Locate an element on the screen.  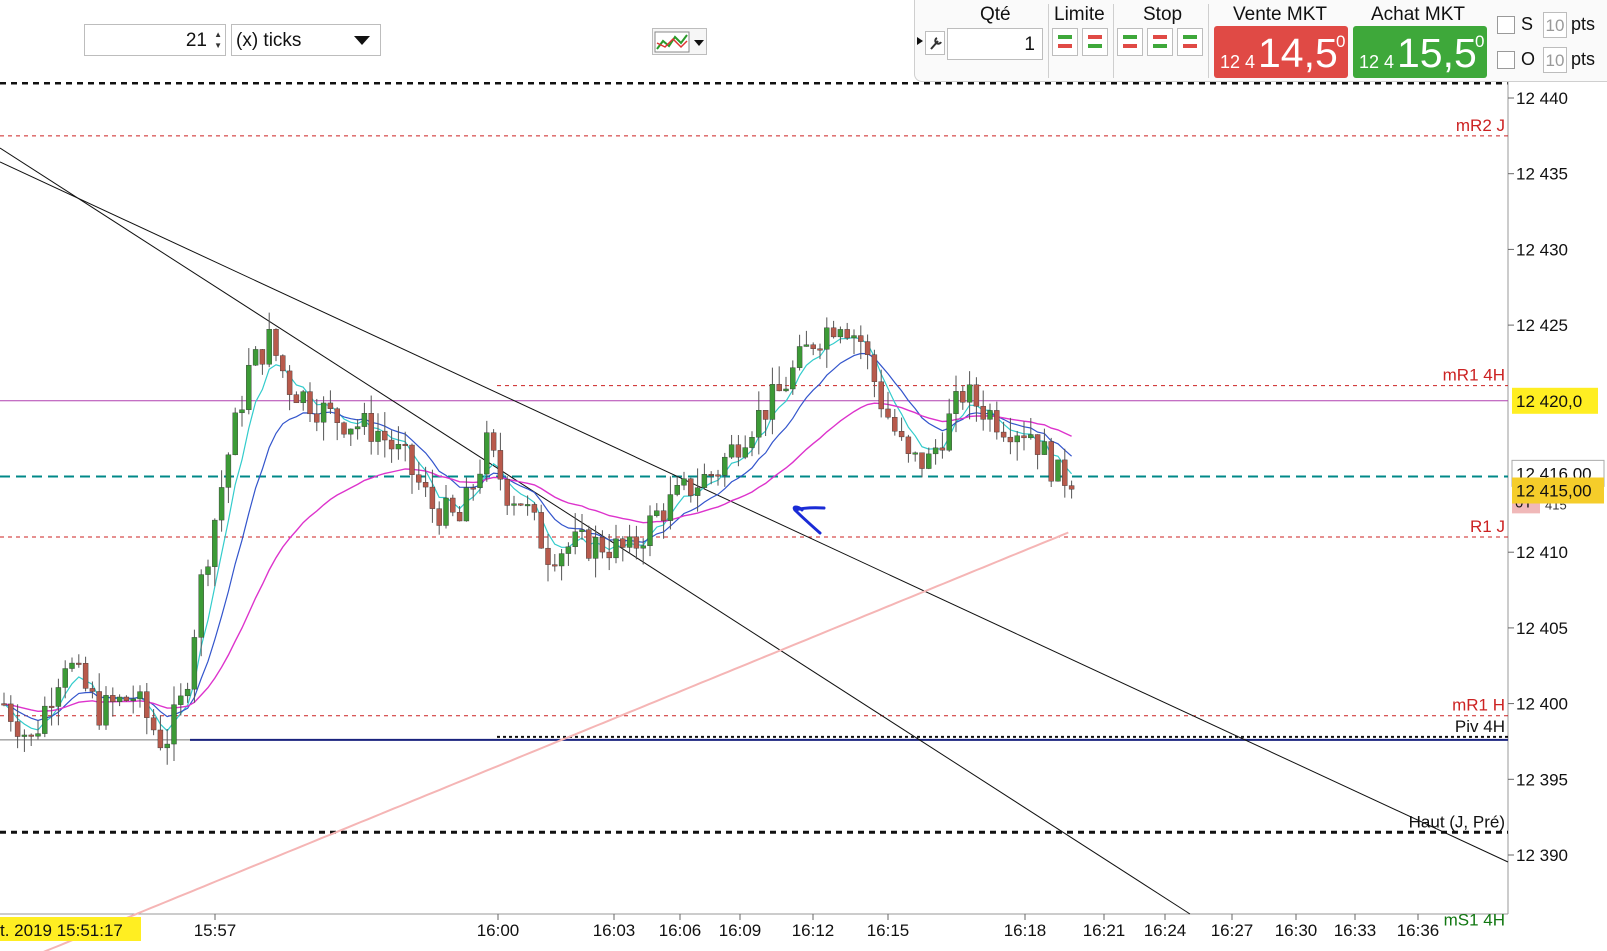
limit-buy-button is located at coordinates (1065, 42).